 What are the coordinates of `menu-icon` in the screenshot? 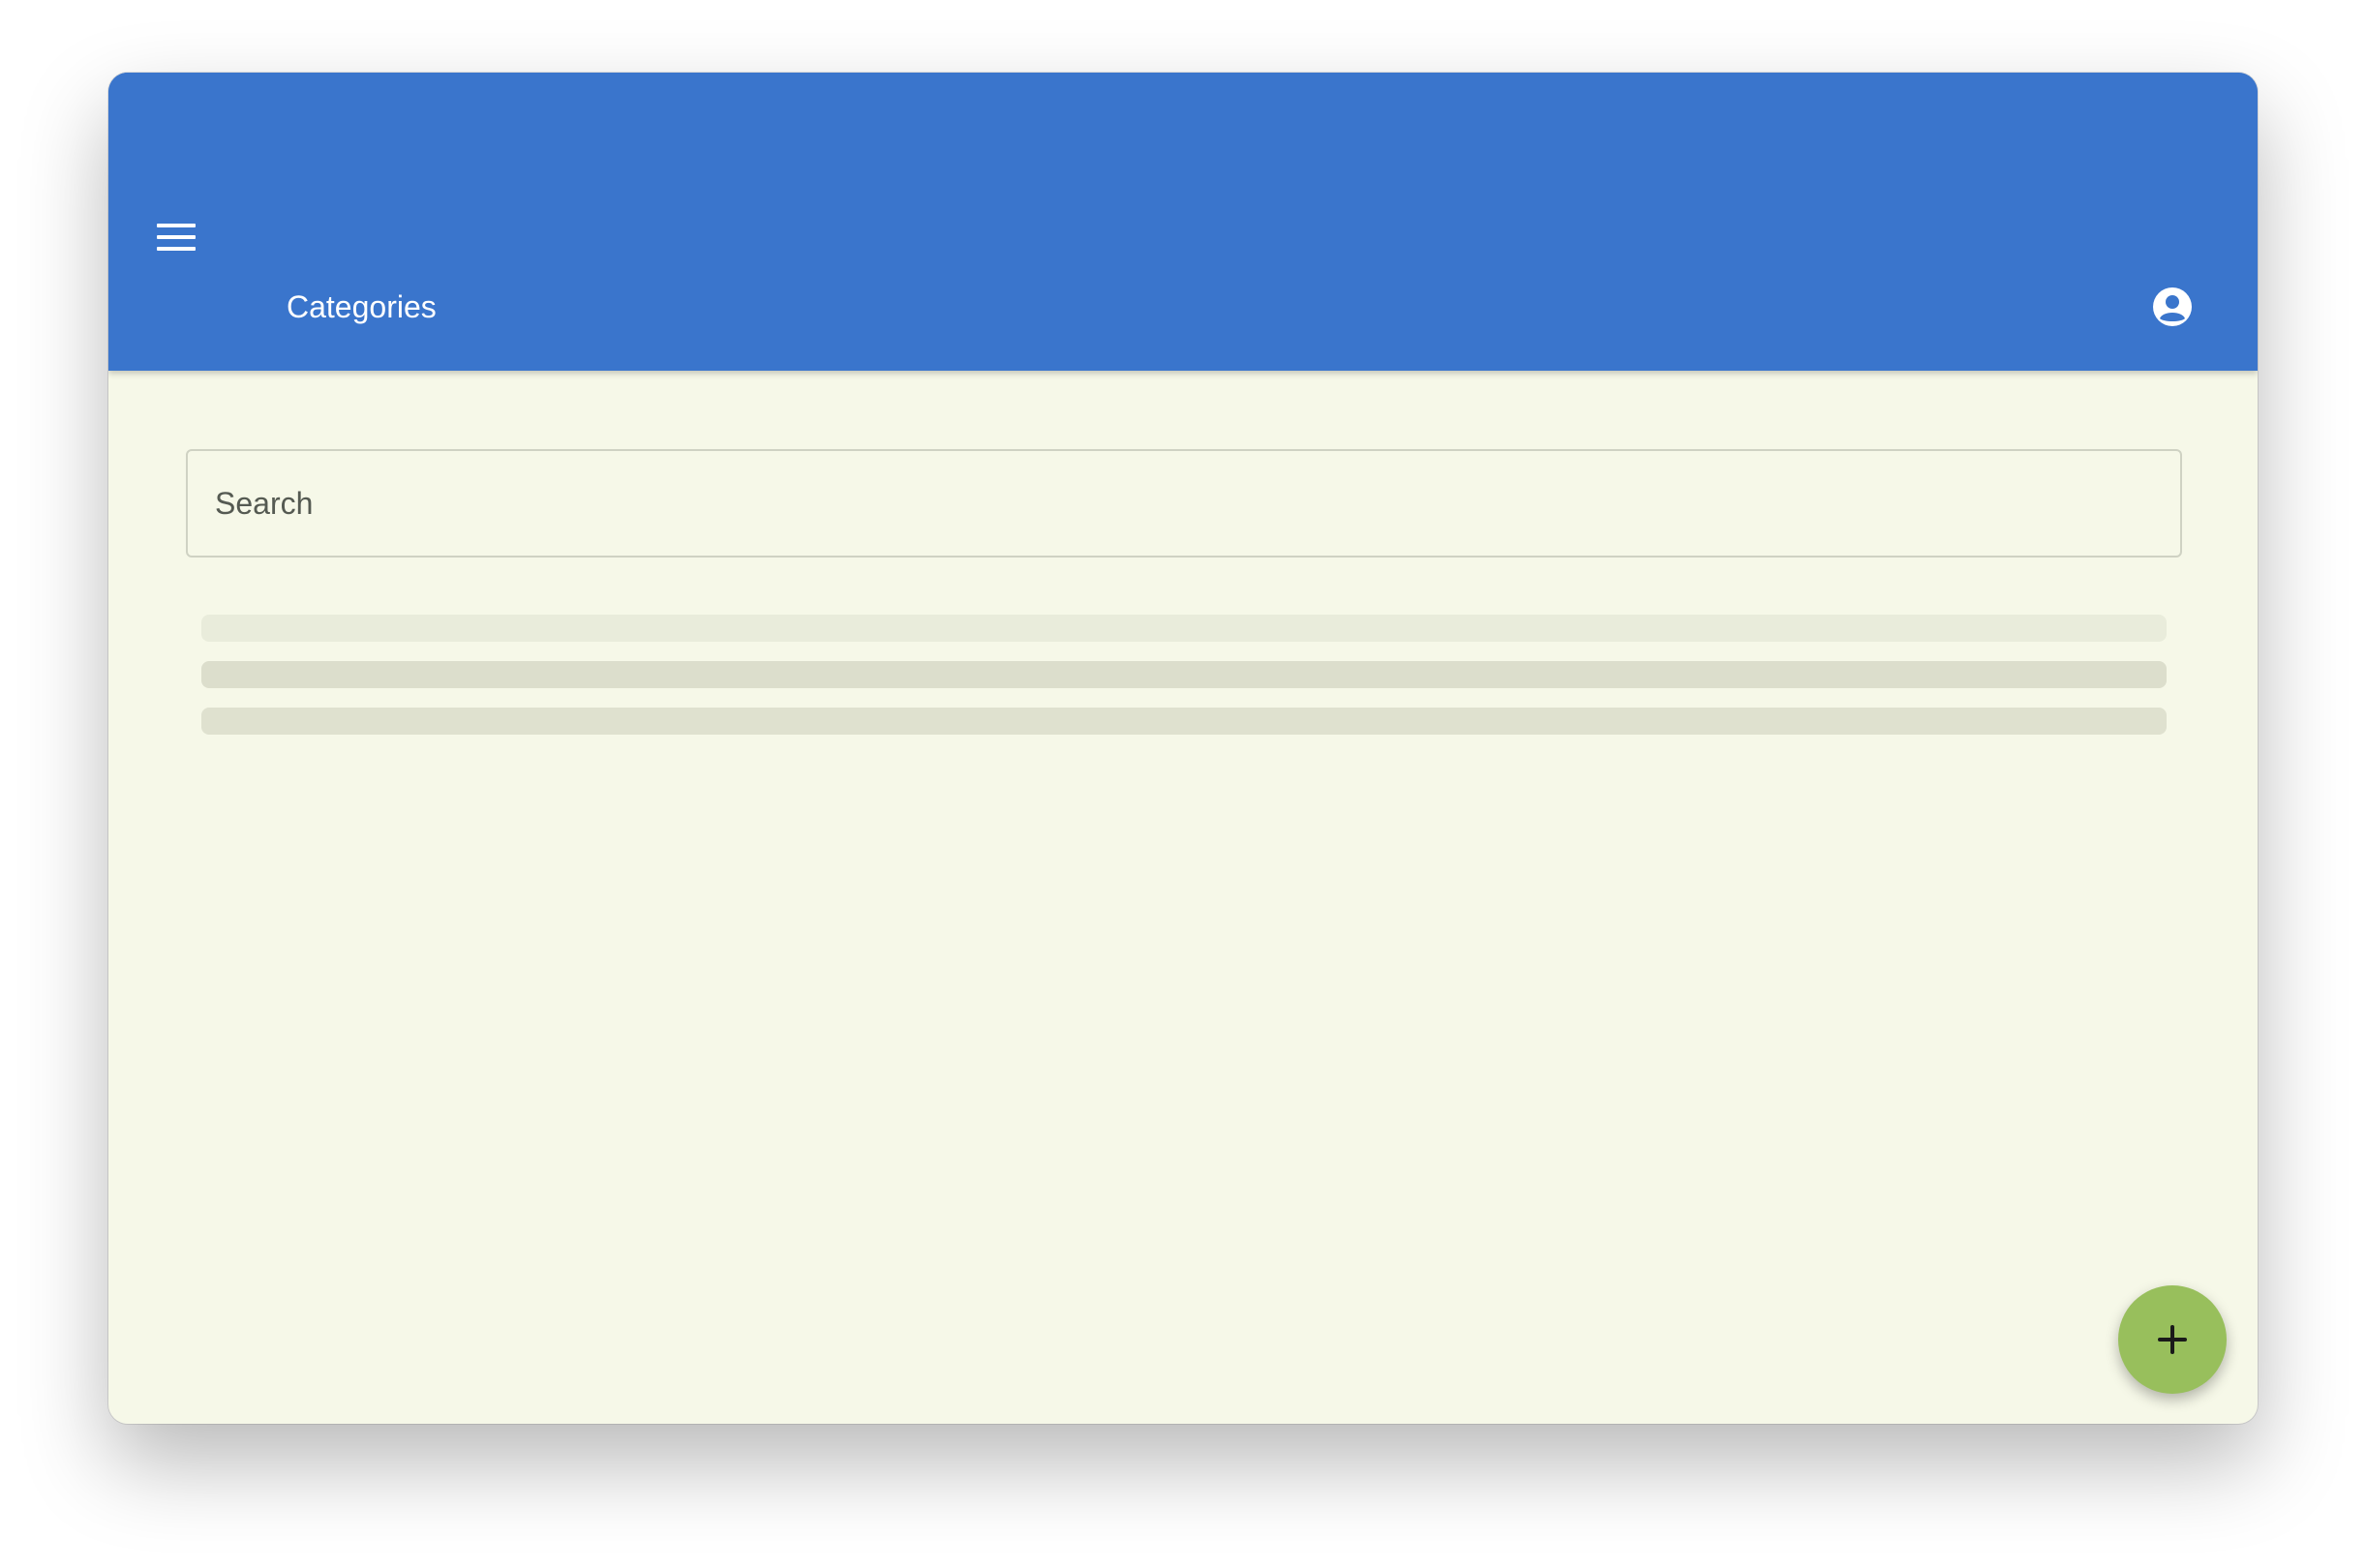 It's located at (177, 238).